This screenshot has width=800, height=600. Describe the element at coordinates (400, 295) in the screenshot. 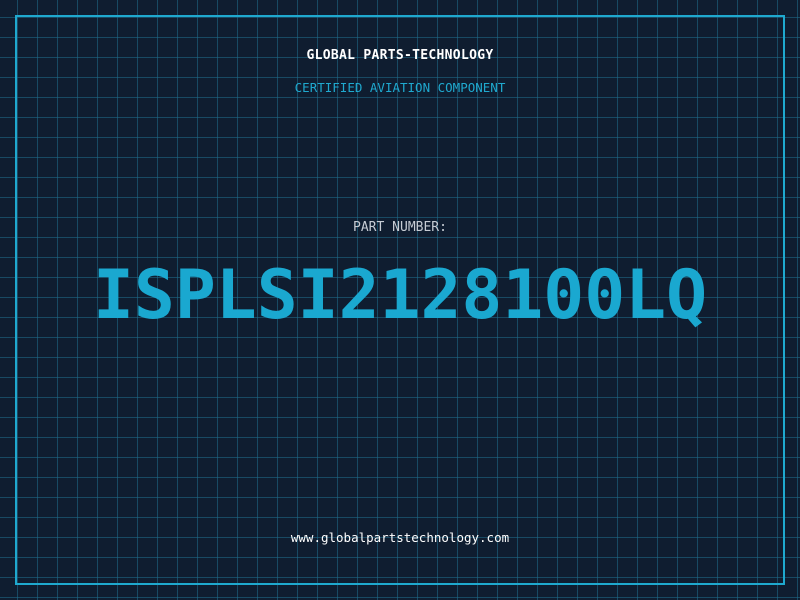

I see `part-number-value: ISPLSI2128100LQ` at that location.